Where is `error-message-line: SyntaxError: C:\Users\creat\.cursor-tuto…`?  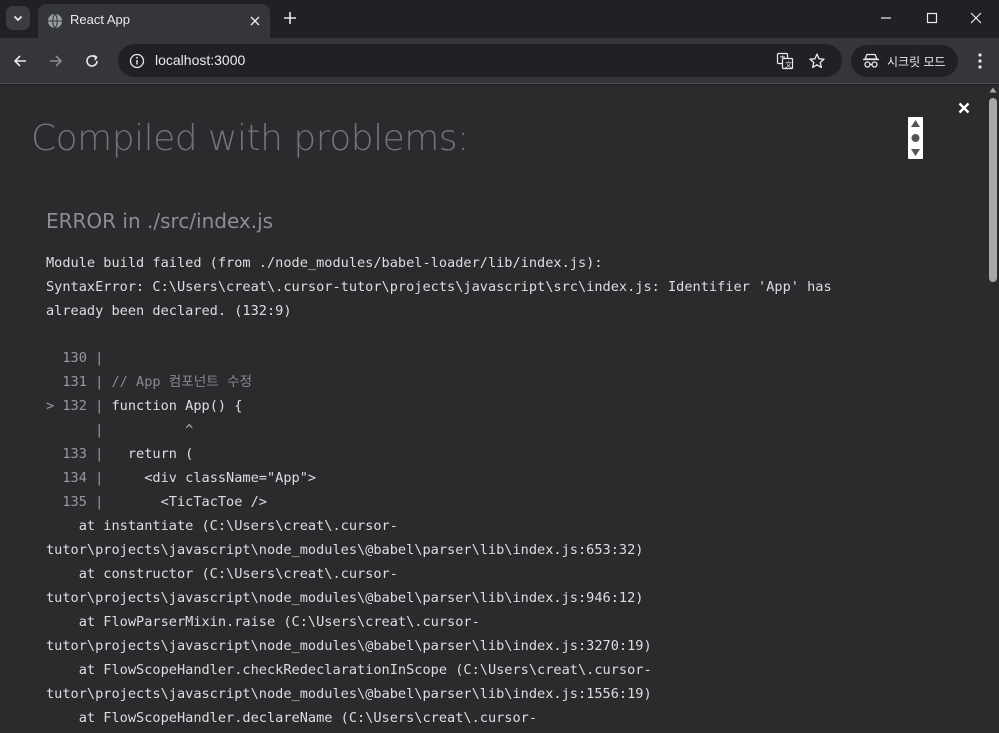
error-message-line: SyntaxError: C:\Users\creat\.cursor-tuto… is located at coordinates (439, 287).